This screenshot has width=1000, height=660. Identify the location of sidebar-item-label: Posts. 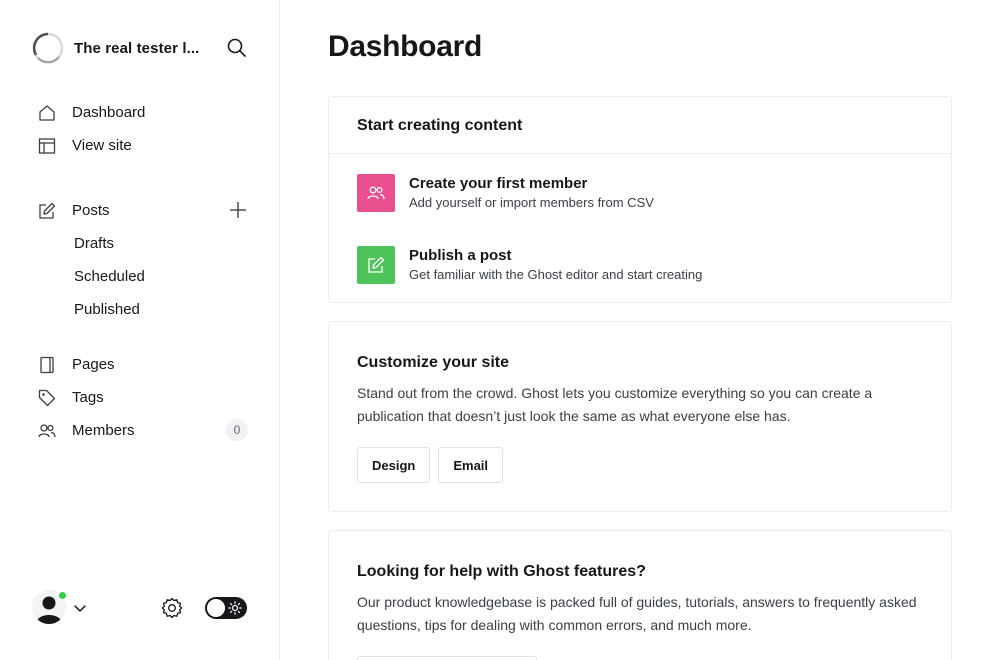
(91, 210).